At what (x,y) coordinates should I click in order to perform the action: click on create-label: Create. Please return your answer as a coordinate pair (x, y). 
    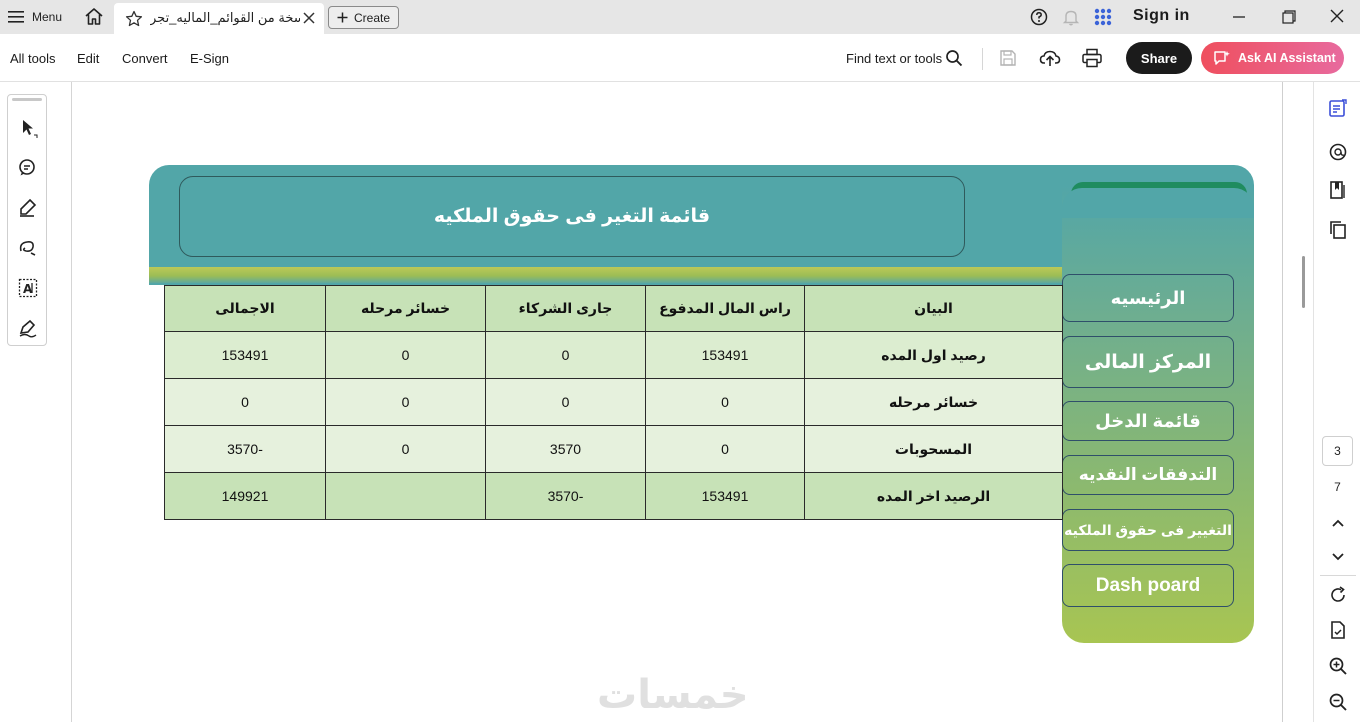
    Looking at the image, I should click on (372, 17).